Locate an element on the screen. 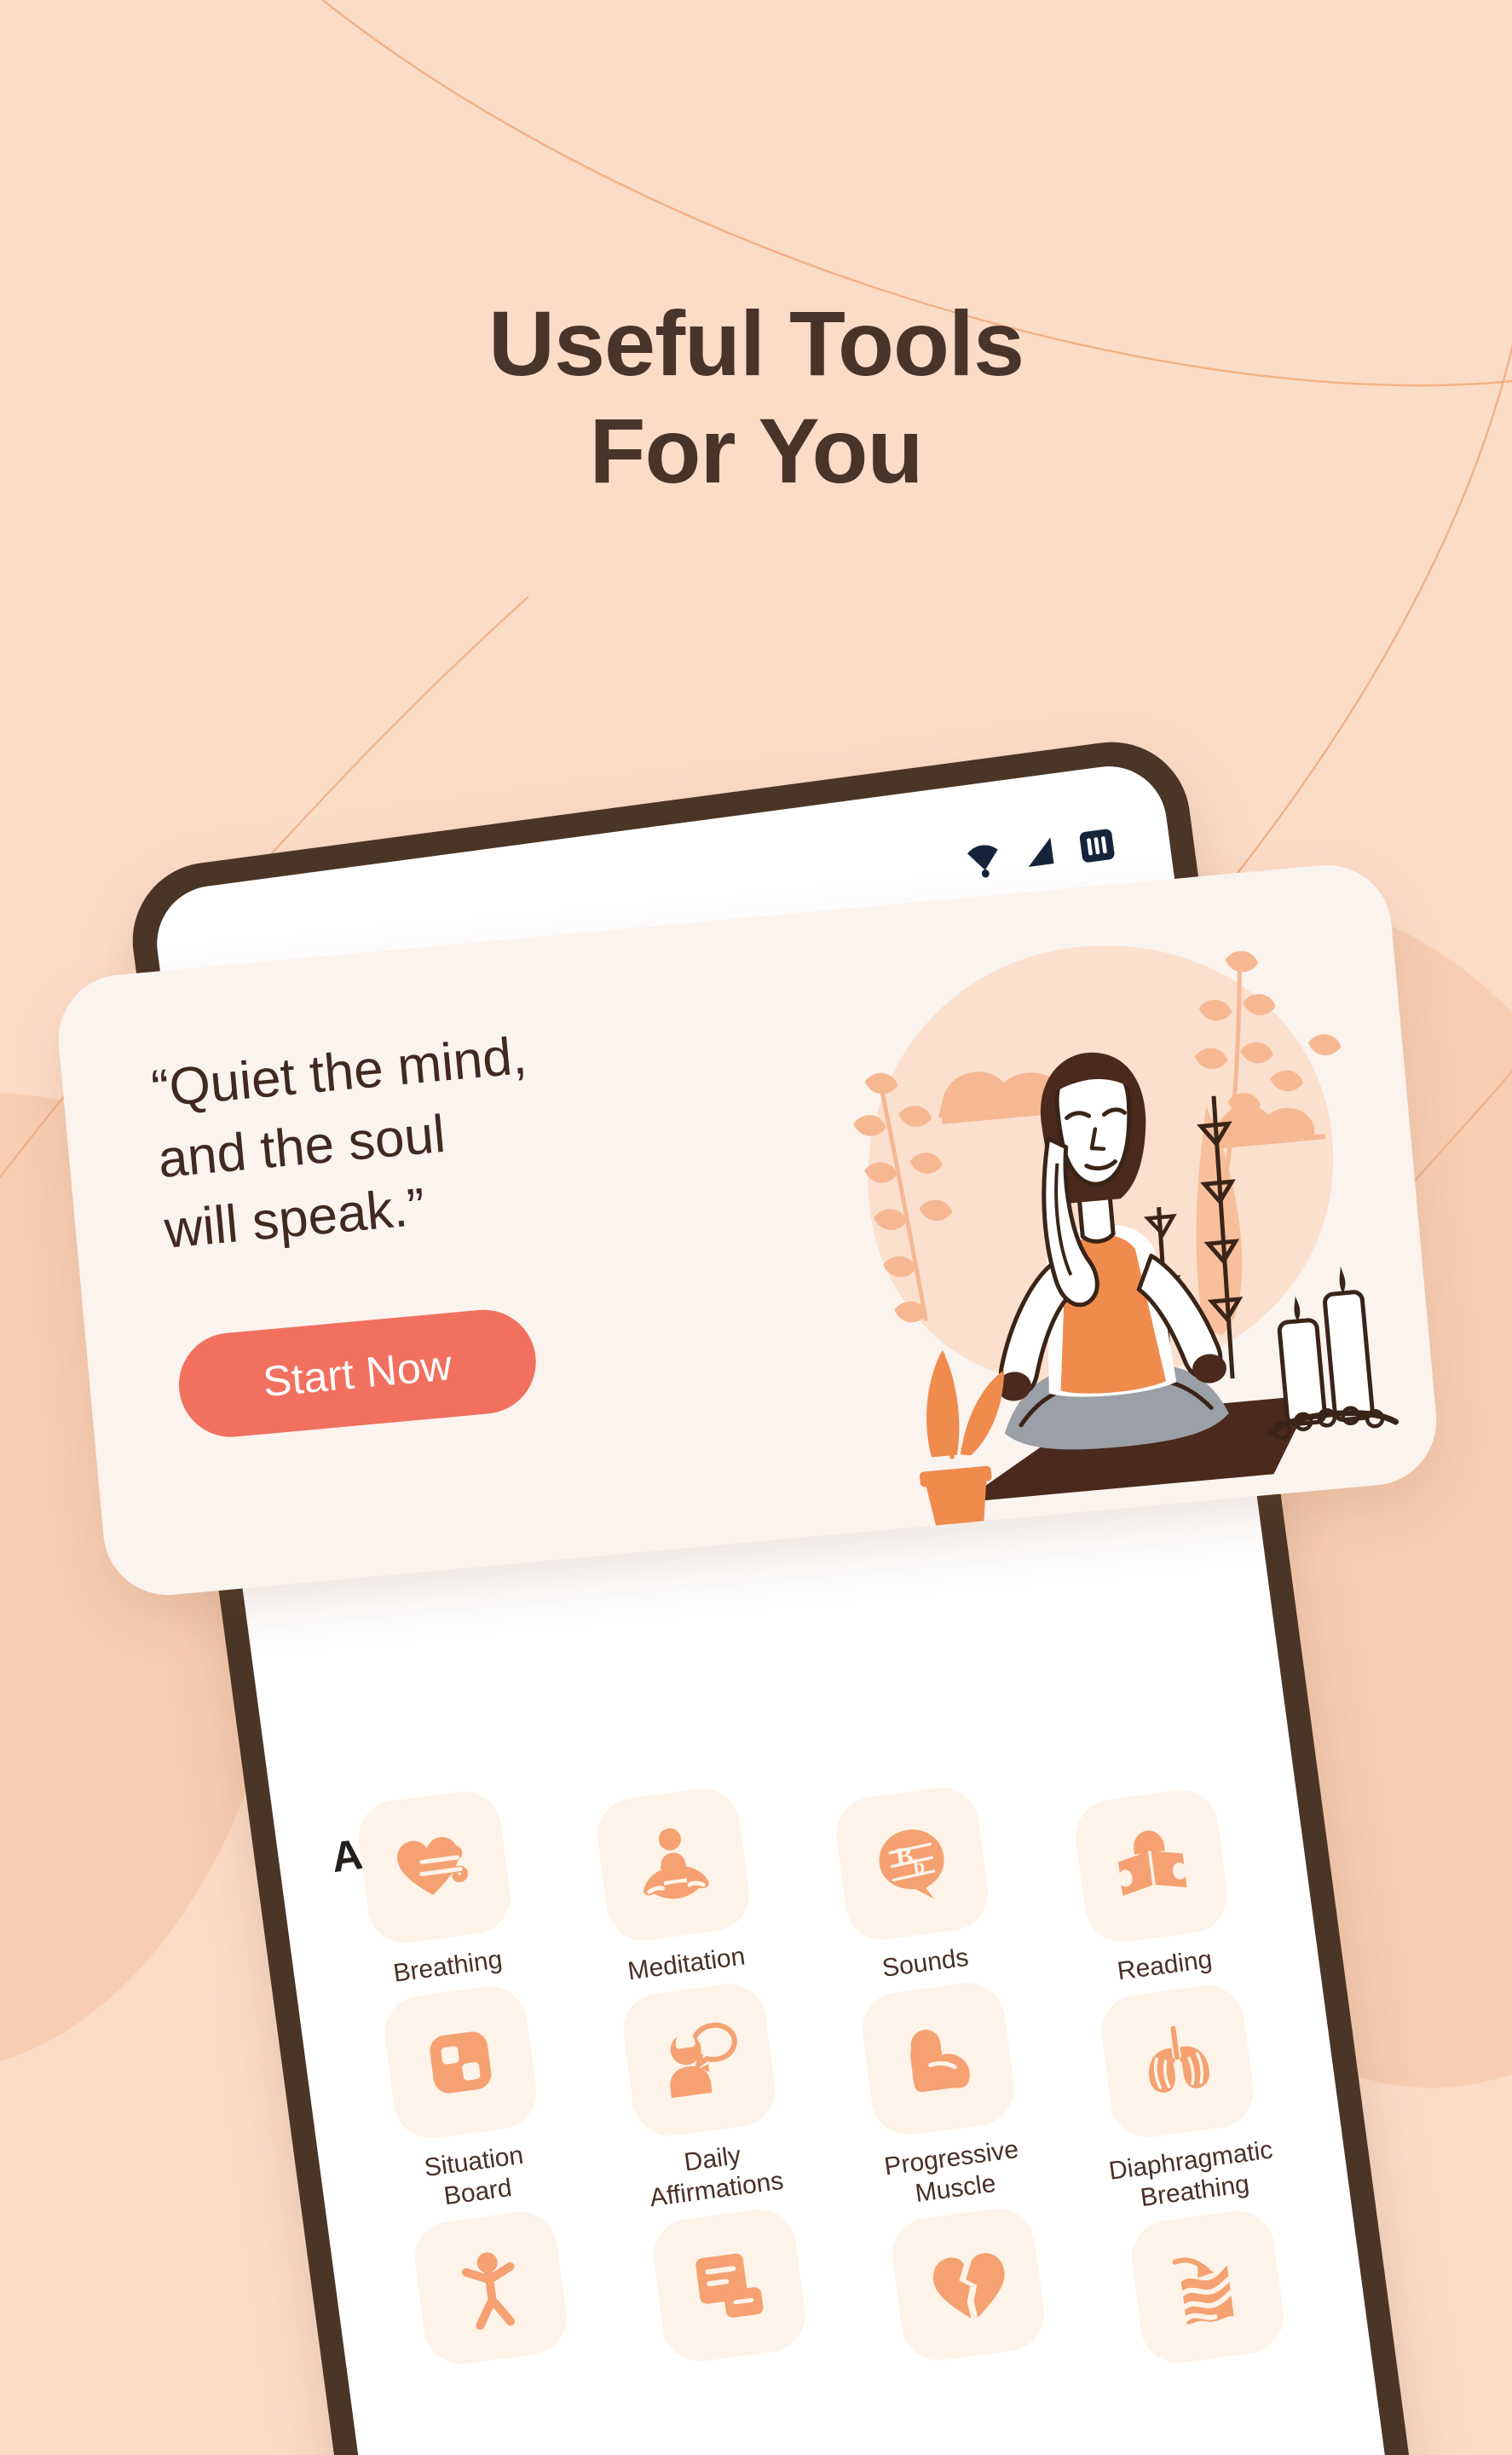 The width and height of the screenshot is (1512, 2455). headline-line-2: For You is located at coordinates (756, 451).